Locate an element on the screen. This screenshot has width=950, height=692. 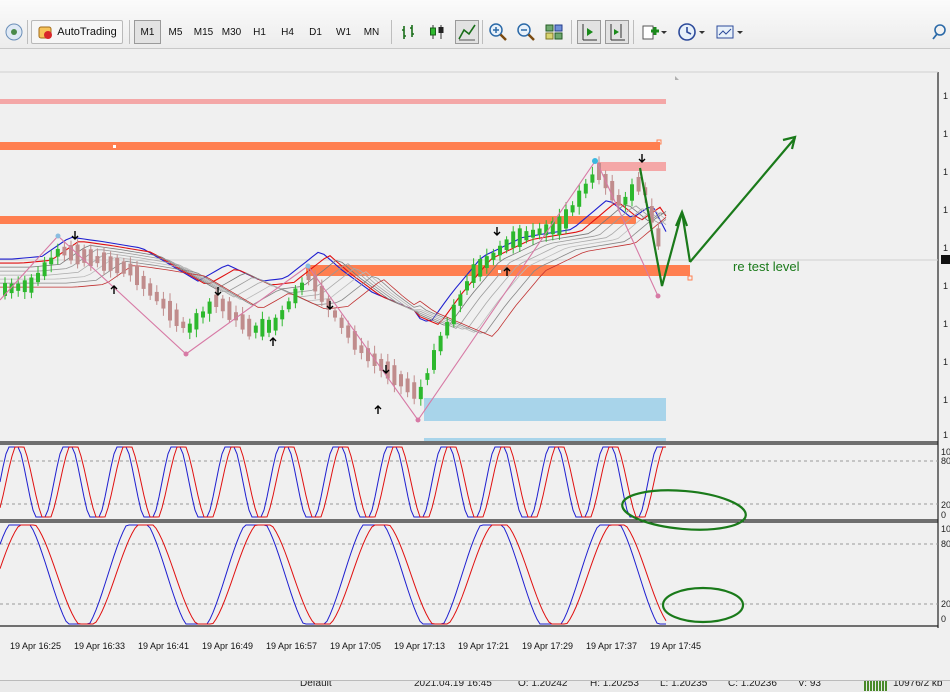
osc2-level-0: 0 is located at coordinates (943, 619).